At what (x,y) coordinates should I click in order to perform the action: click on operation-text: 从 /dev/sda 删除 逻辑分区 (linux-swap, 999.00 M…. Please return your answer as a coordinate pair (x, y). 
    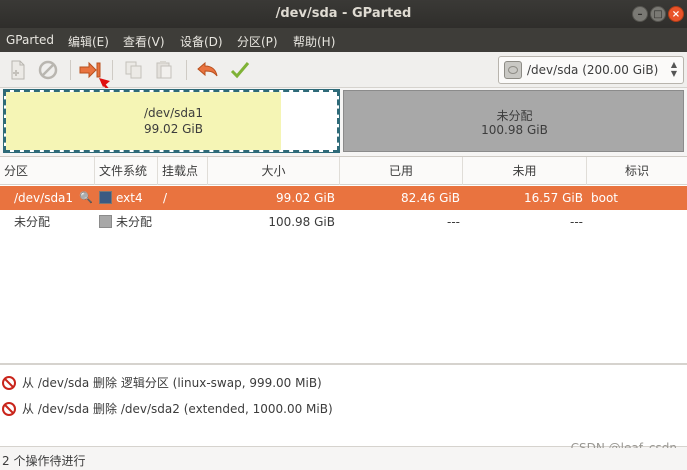
    Looking at the image, I should click on (172, 383).